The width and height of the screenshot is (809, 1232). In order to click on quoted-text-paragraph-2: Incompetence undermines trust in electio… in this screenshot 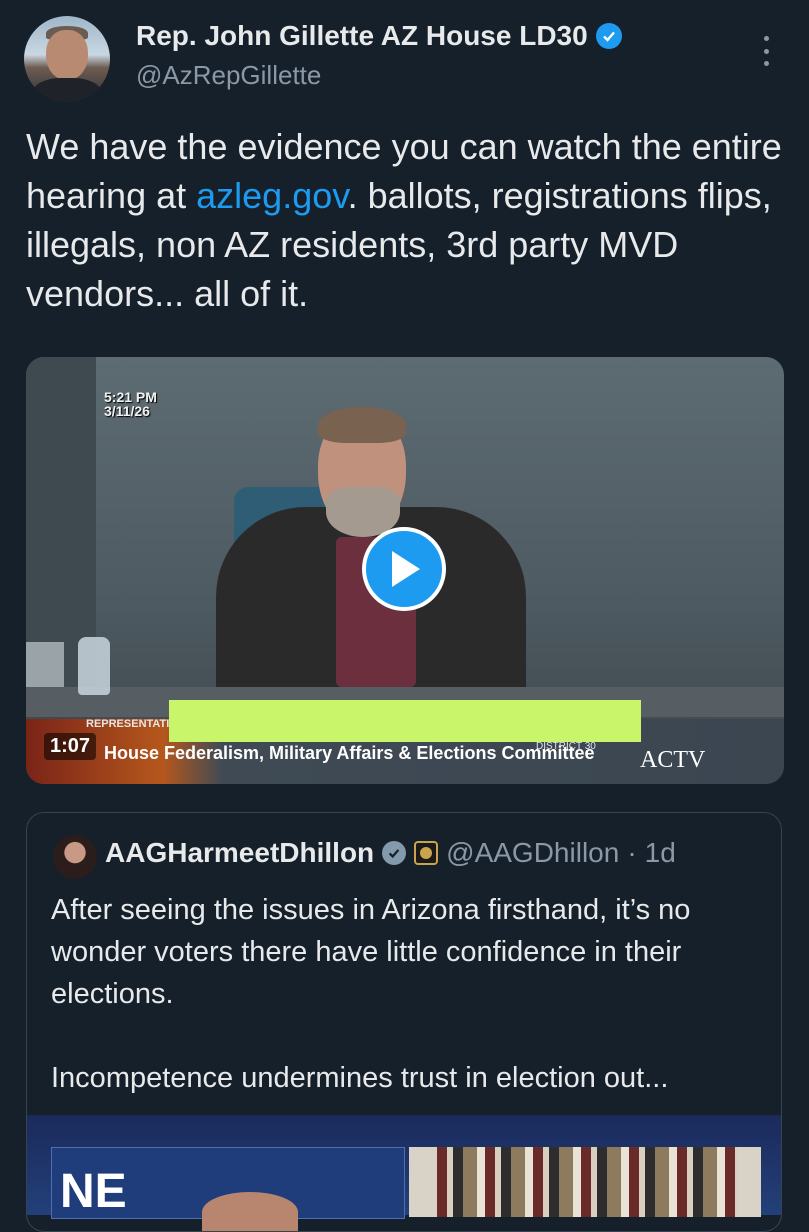, I will do `click(360, 1078)`.